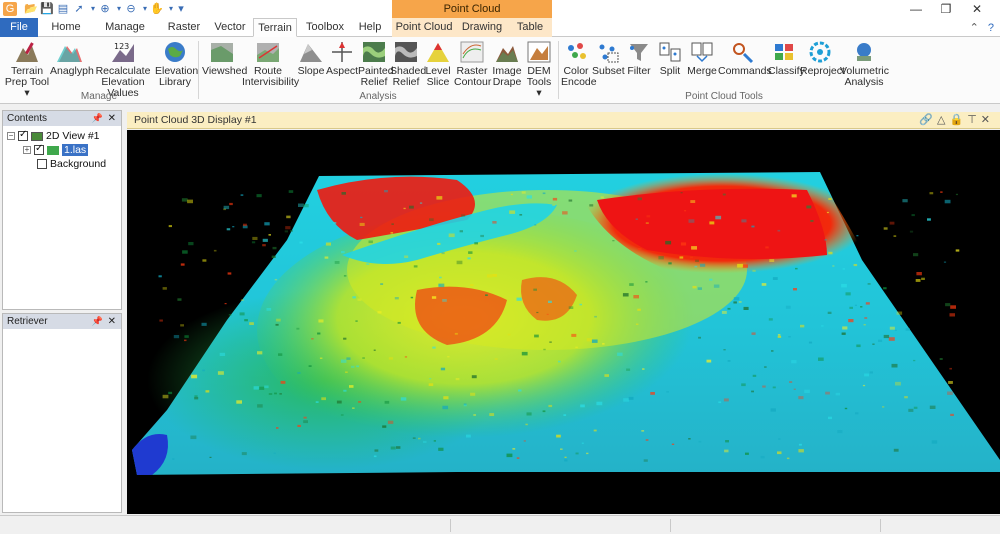  What do you see at coordinates (230, 27) in the screenshot?
I see `tab-vector: Vector` at bounding box center [230, 27].